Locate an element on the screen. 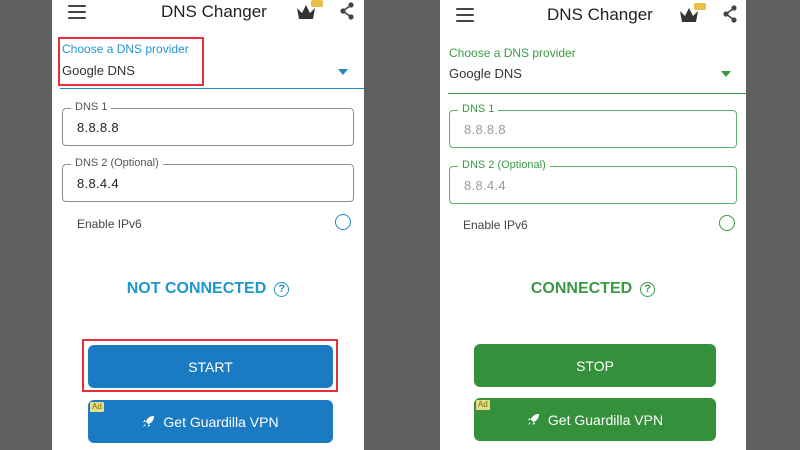 This screenshot has height=450, width=800. provider-highlight-box is located at coordinates (131, 61).